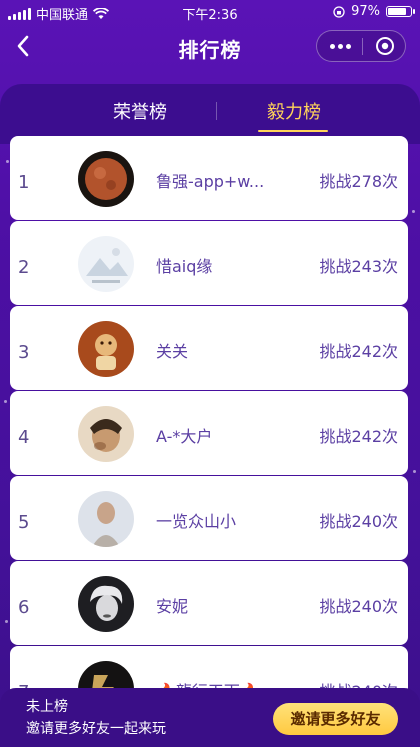 The width and height of the screenshot is (420, 747). What do you see at coordinates (140, 111) in the screenshot?
I see `tab-honor: 荣誉榜` at bounding box center [140, 111].